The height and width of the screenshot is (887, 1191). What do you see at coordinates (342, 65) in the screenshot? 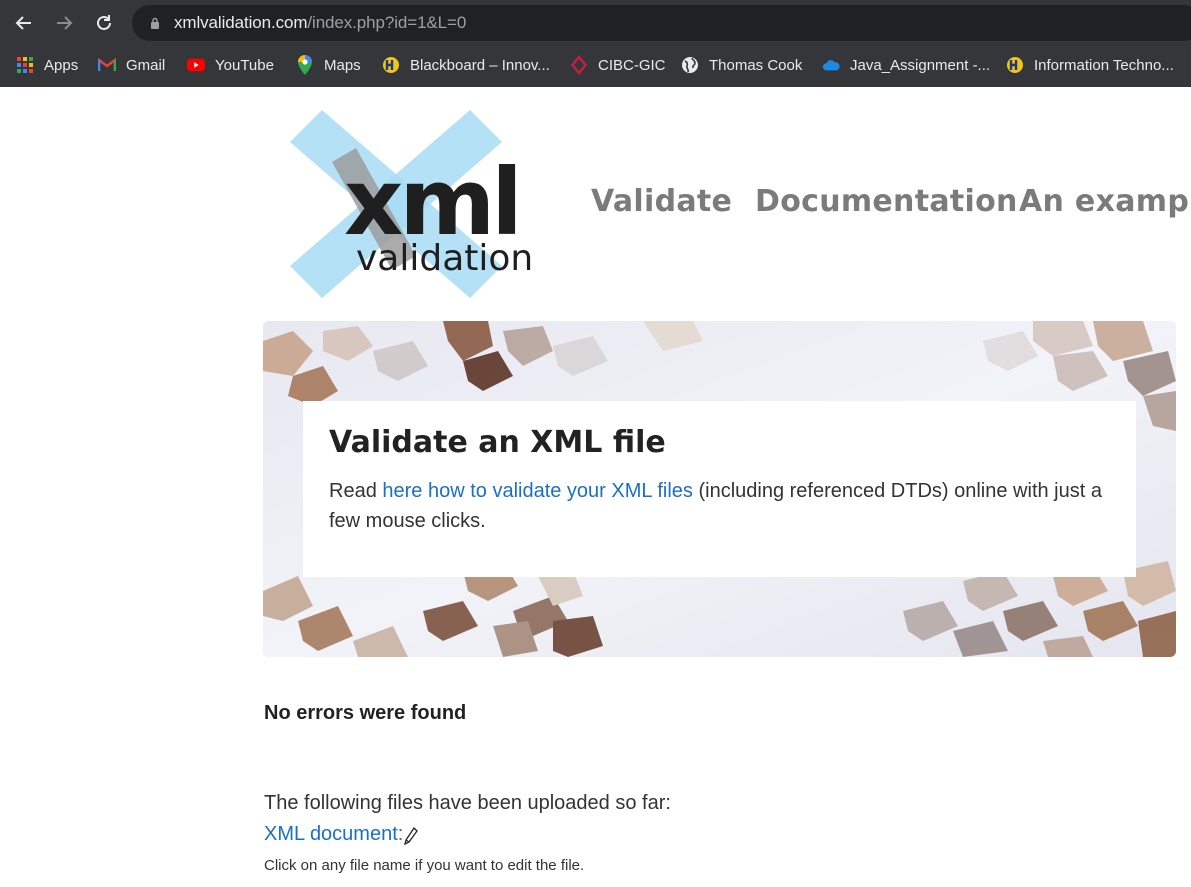
I see `bookmark-label: Maps` at bounding box center [342, 65].